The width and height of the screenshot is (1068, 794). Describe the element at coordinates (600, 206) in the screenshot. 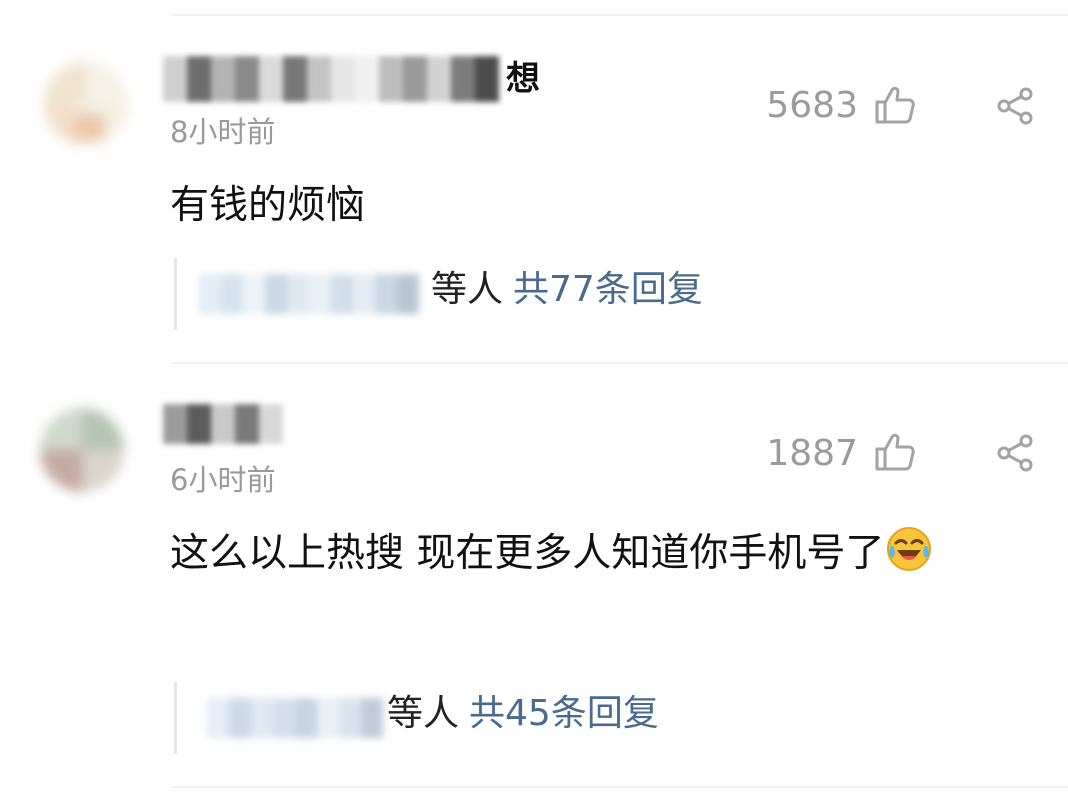

I see `comment-text: 有钱的烦恼` at that location.